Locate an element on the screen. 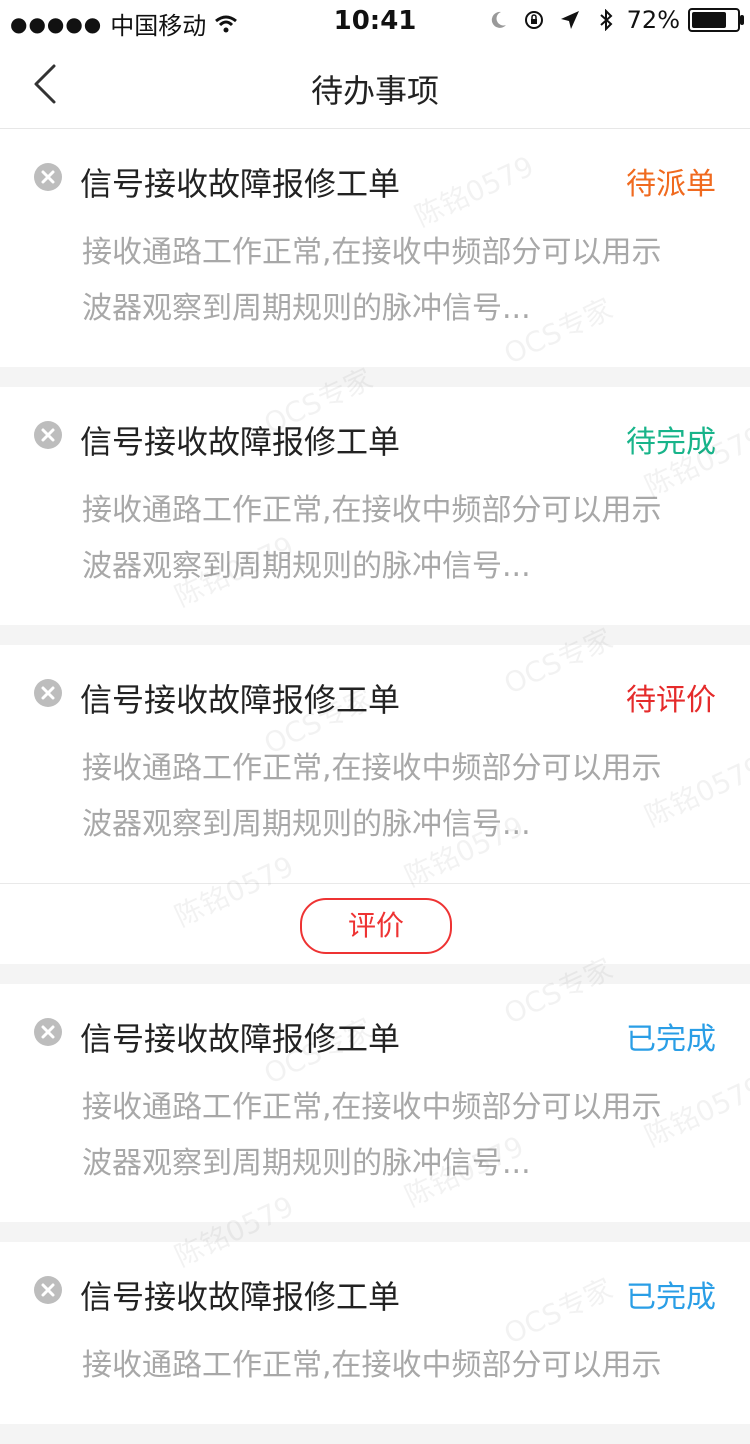 The height and width of the screenshot is (1444, 750). status-badge: 待评价 is located at coordinates (671, 700).